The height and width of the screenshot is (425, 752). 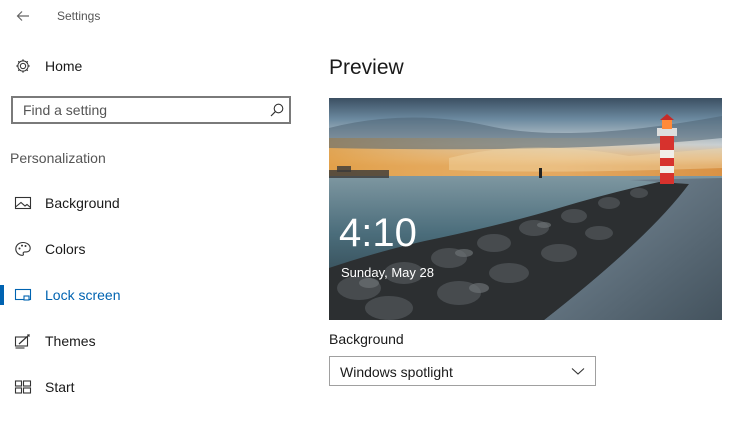 I want to click on sidebar-item-label: Lock screen, so click(x=83, y=295).